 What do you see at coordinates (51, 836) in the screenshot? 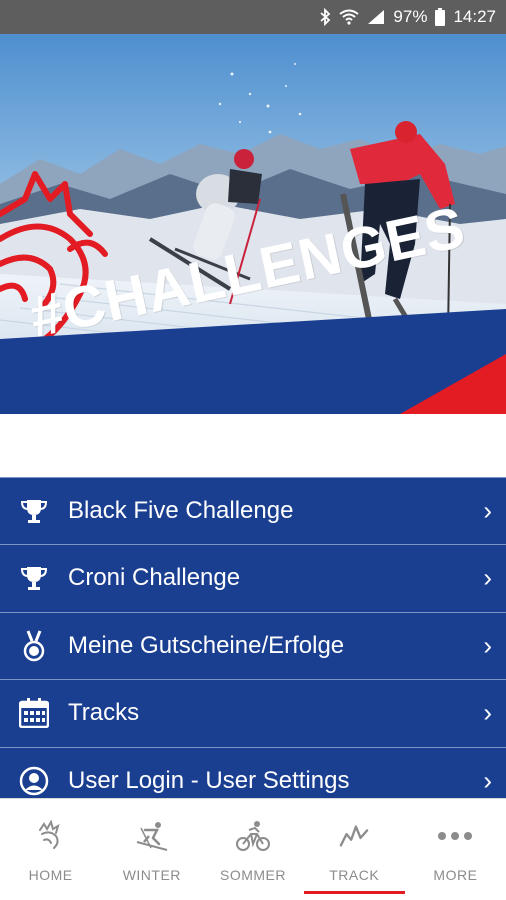
I see `rooster-icon` at bounding box center [51, 836].